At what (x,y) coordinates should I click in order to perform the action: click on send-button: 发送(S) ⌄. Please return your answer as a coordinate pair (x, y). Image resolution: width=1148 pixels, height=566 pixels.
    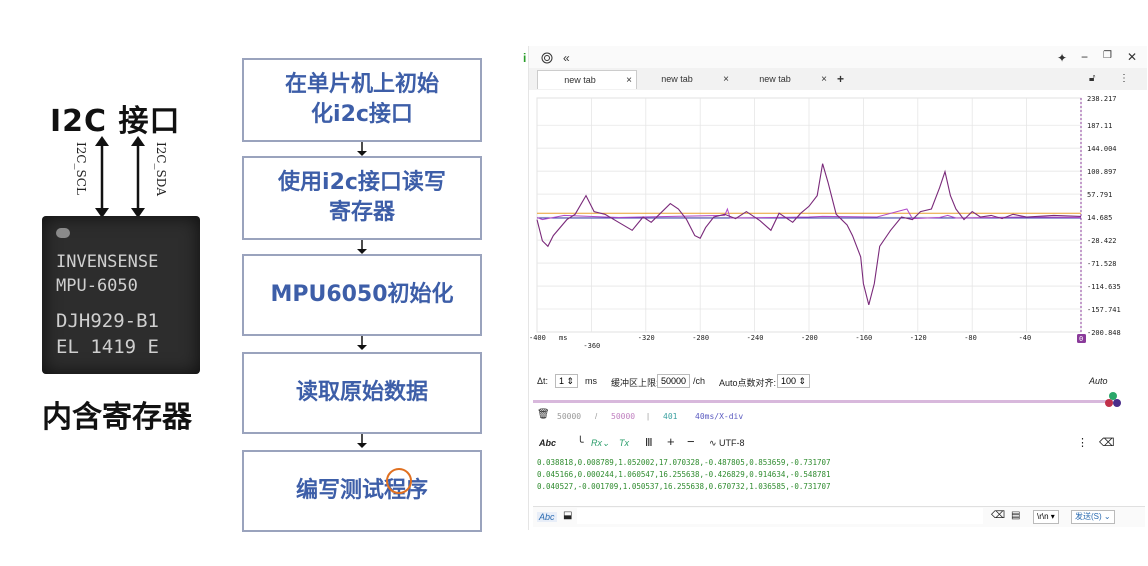
    Looking at the image, I should click on (1093, 517).